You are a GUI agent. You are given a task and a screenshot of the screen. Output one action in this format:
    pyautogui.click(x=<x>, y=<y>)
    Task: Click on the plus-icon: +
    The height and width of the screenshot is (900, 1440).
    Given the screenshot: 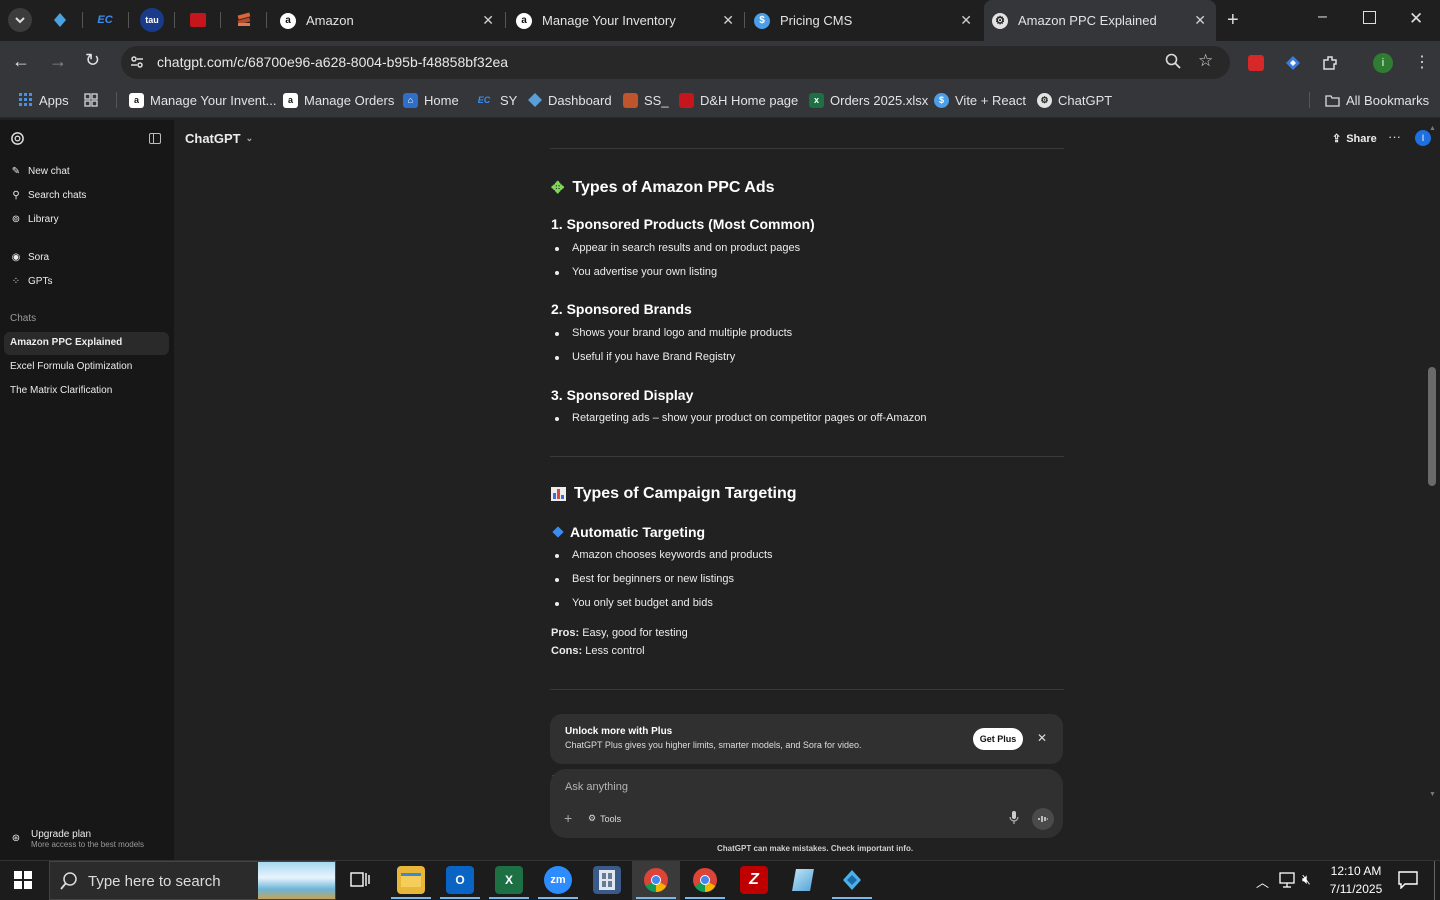 What is the action you would take?
    pyautogui.click(x=568, y=818)
    